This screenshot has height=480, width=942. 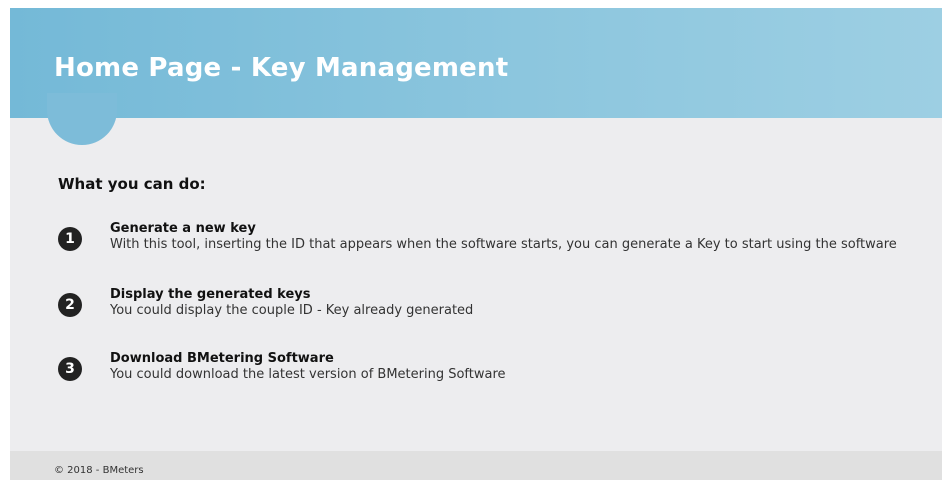 What do you see at coordinates (82, 119) in the screenshot?
I see `header-decorative-tab` at bounding box center [82, 119].